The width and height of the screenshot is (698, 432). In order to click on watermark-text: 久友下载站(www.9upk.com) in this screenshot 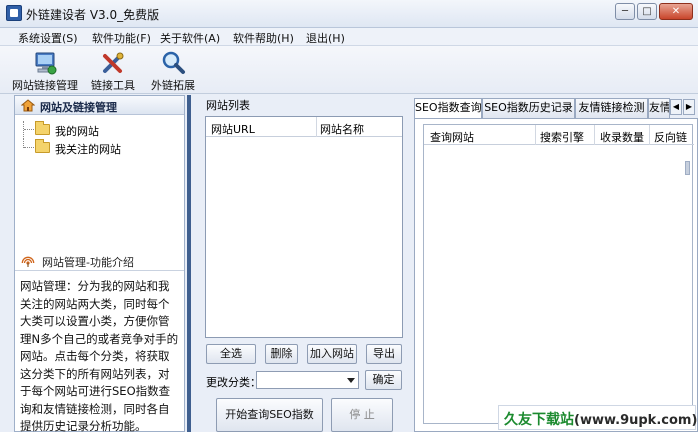, I will do `click(600, 419)`.